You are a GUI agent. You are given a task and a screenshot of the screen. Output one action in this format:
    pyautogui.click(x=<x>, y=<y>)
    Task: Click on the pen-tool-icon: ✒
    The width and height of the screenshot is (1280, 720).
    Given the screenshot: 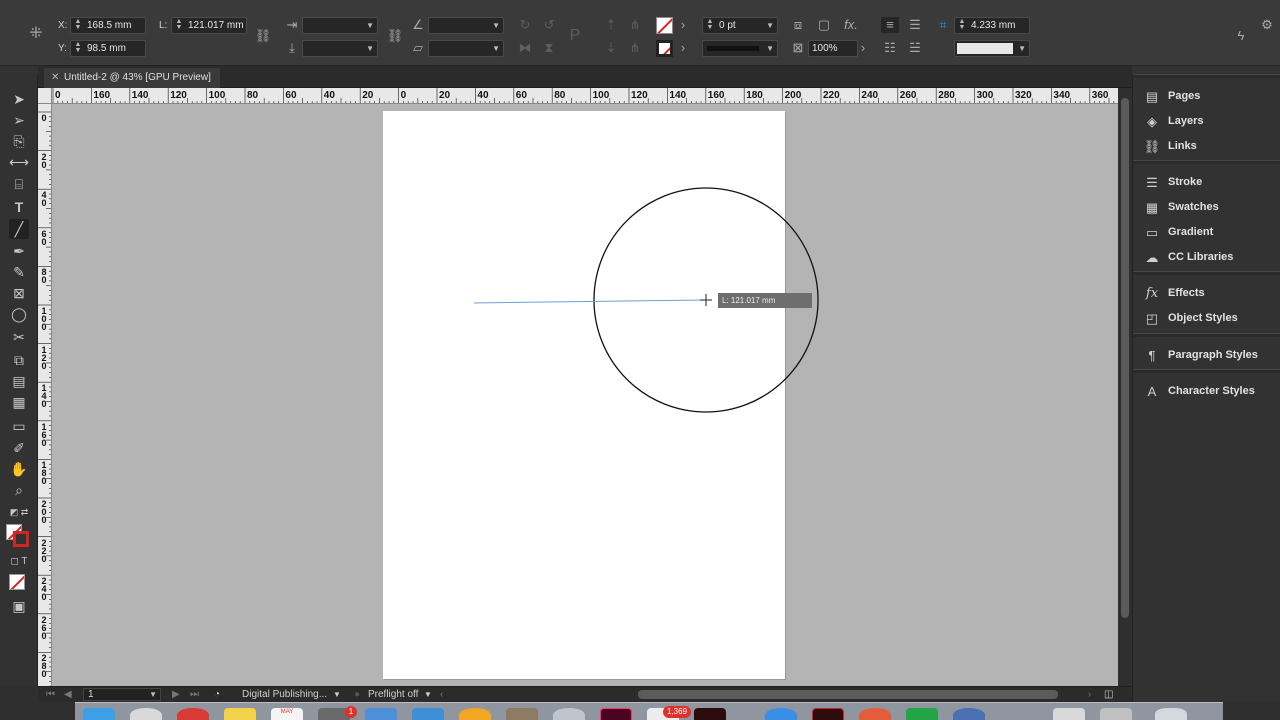 What is the action you would take?
    pyautogui.click(x=19, y=251)
    